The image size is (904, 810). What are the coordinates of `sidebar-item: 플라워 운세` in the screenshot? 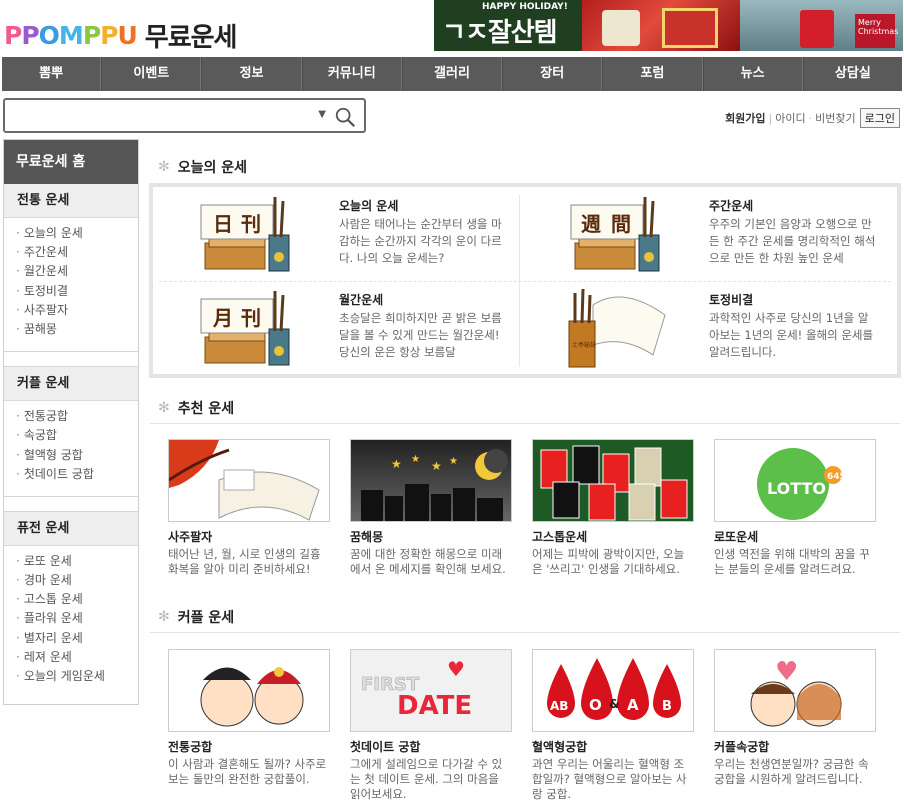 It's located at (77, 618).